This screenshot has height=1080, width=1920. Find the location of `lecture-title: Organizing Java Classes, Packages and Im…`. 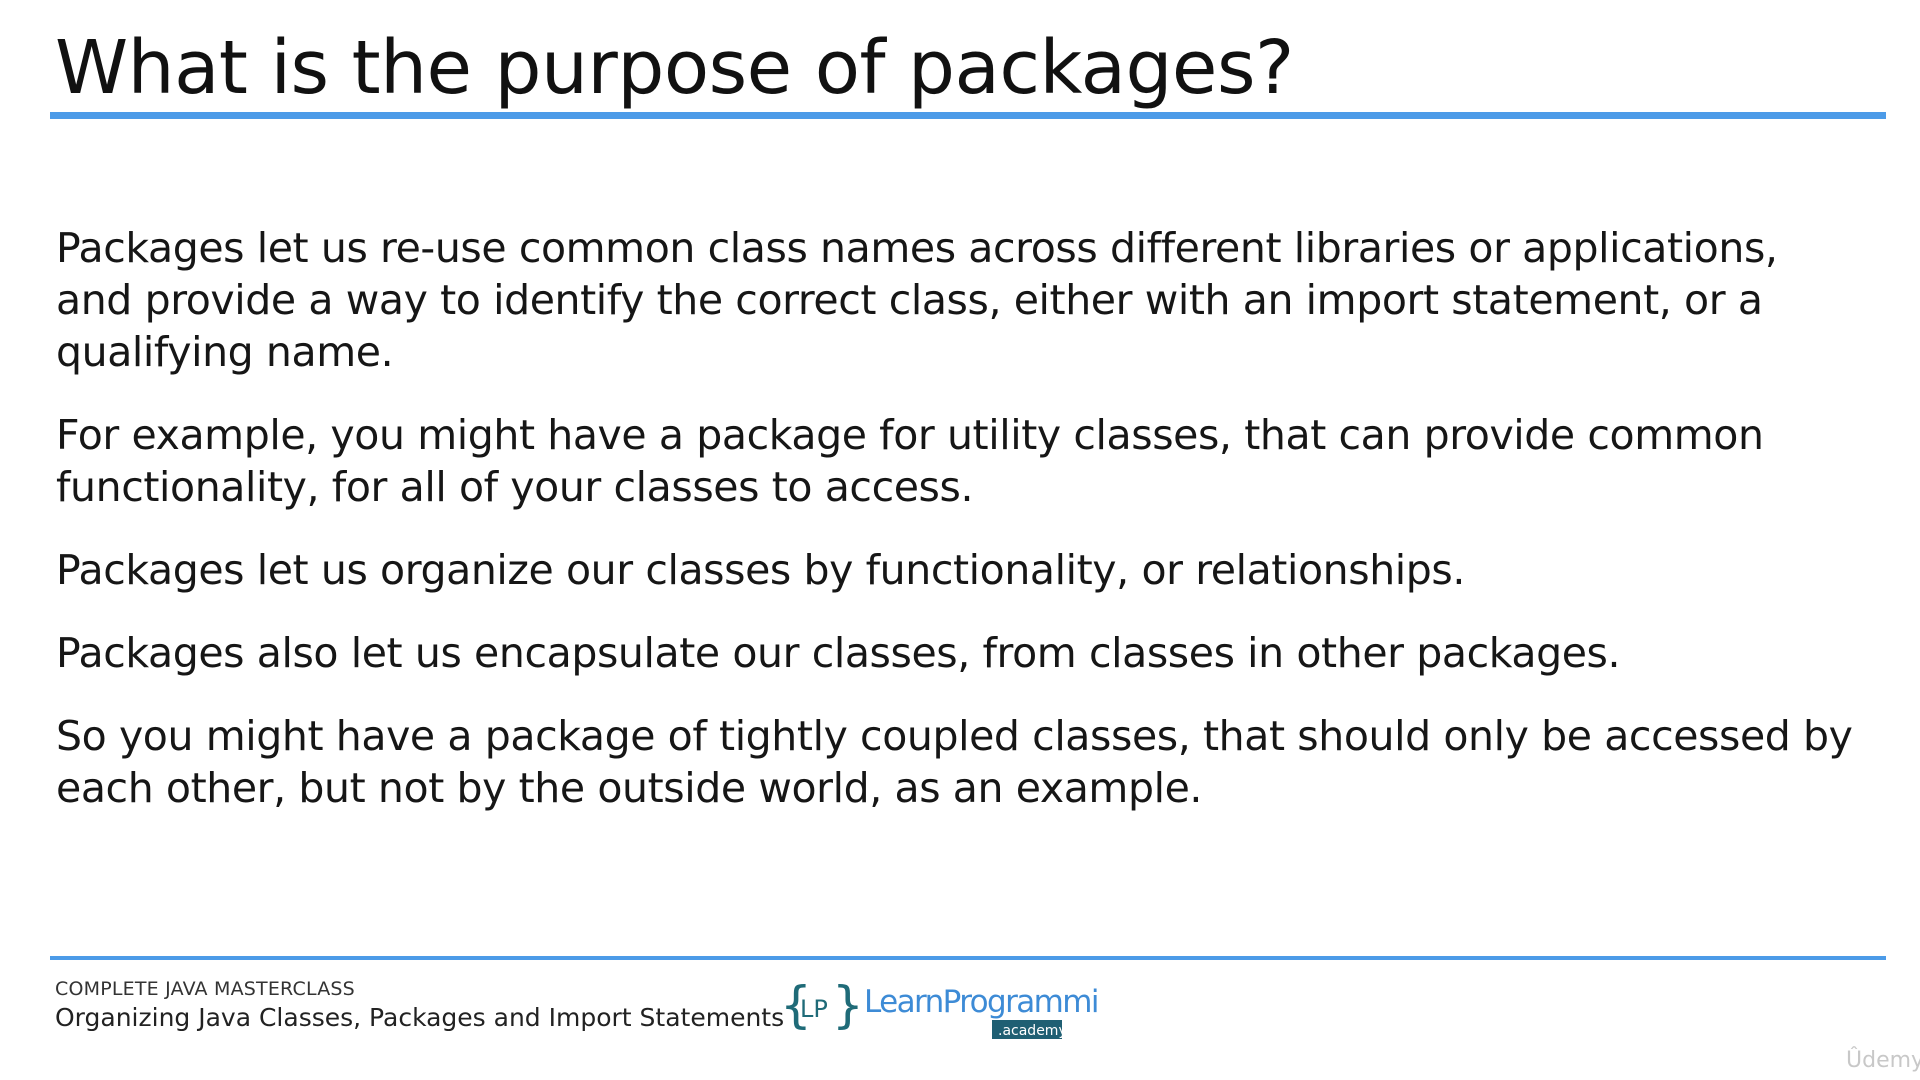

lecture-title: Organizing Java Classes, Packages and Im… is located at coordinates (420, 1017).